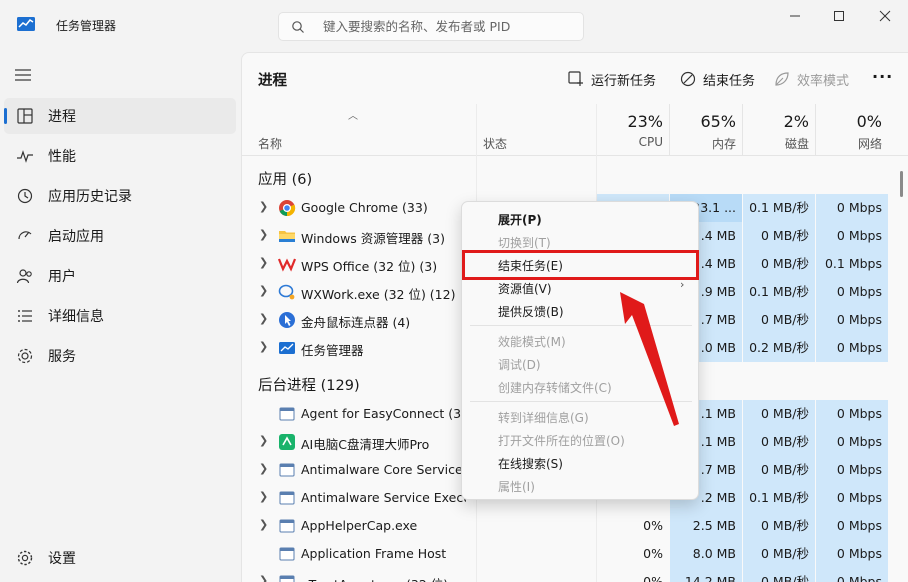 The width and height of the screenshot is (908, 582). Describe the element at coordinates (120, 356) in the screenshot. I see `sidebar-item-services: 服务` at that location.